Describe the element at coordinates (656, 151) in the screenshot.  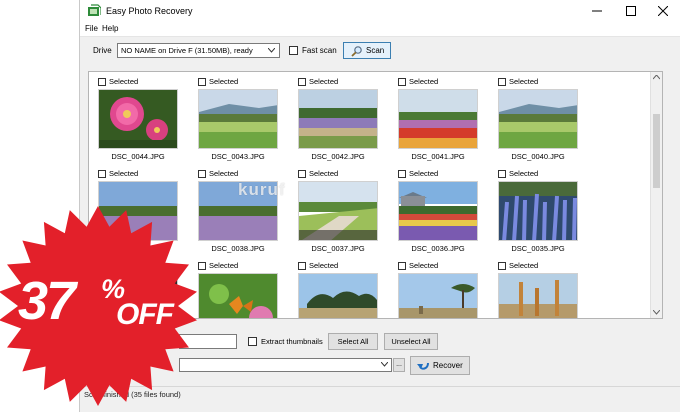
I see `scrollbar-thumb` at that location.